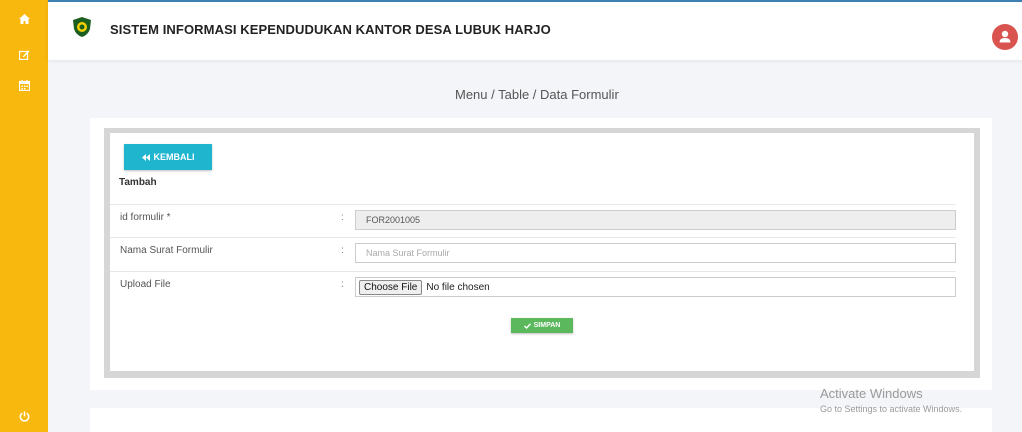  What do you see at coordinates (24, 416) in the screenshot?
I see `power-icon` at bounding box center [24, 416].